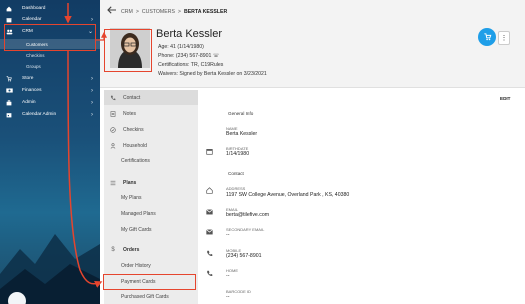  What do you see at coordinates (9, 90) in the screenshot?
I see `money-icon` at bounding box center [9, 90].